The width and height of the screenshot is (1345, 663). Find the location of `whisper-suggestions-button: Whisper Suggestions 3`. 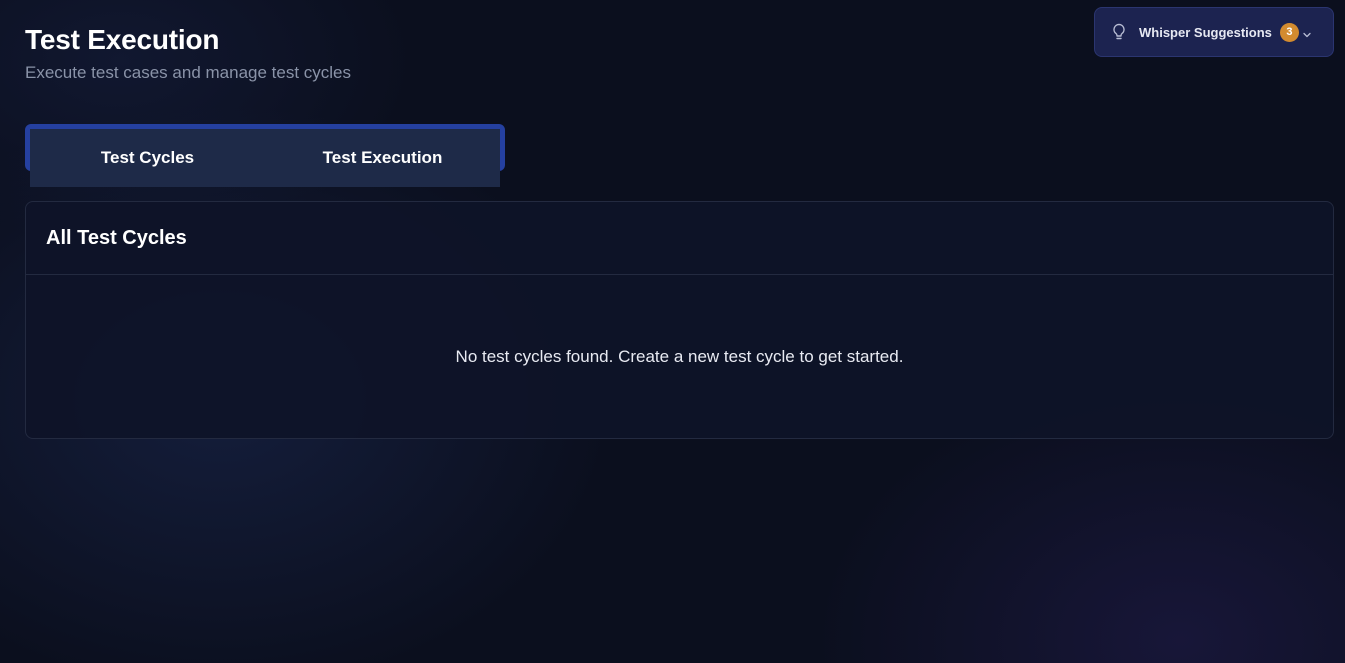

whisper-suggestions-button: Whisper Suggestions 3 is located at coordinates (1214, 32).